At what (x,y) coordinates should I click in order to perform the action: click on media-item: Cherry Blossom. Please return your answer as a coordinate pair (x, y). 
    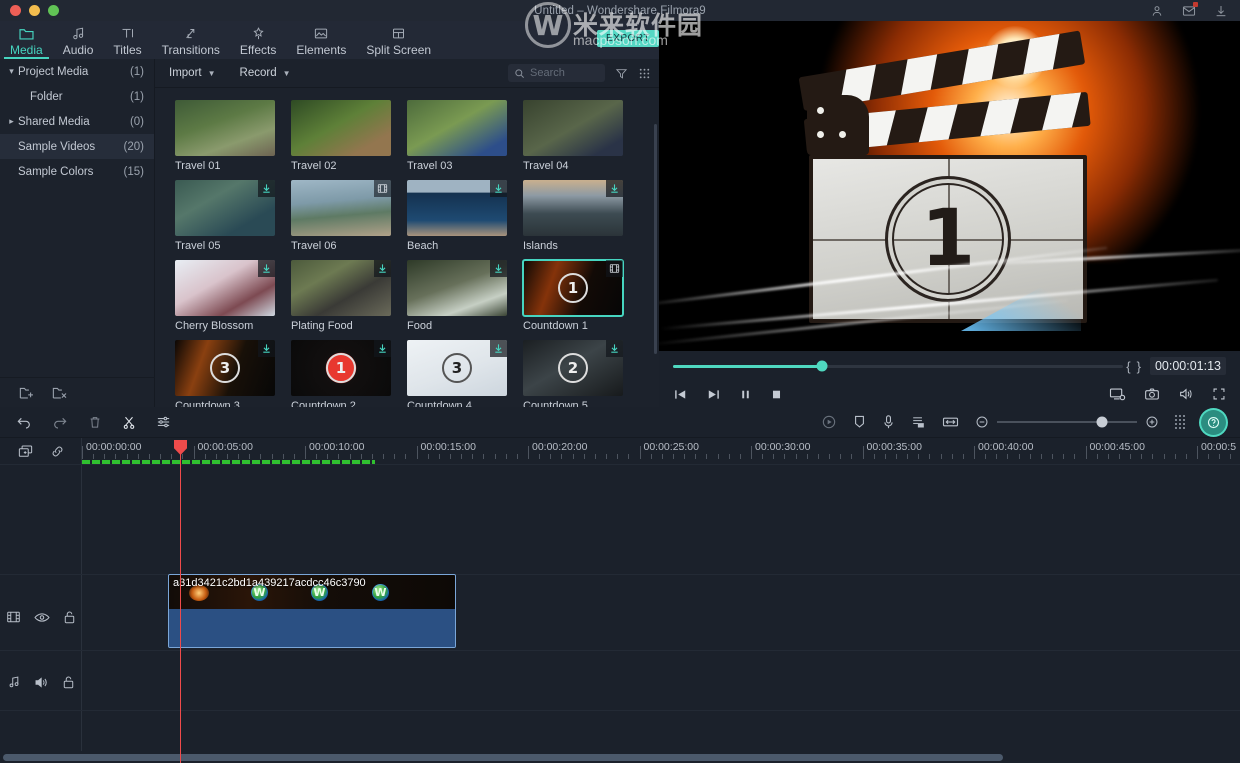
    Looking at the image, I should click on (225, 296).